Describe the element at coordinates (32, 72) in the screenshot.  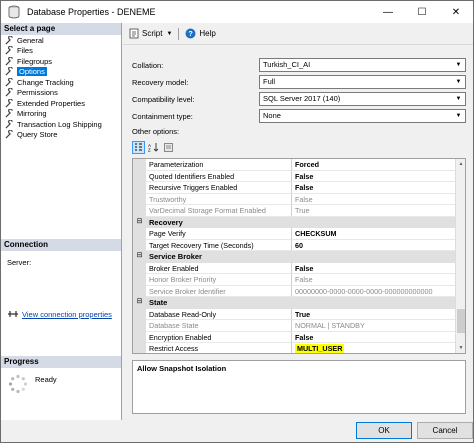
I see `page-item-label: Options` at that location.